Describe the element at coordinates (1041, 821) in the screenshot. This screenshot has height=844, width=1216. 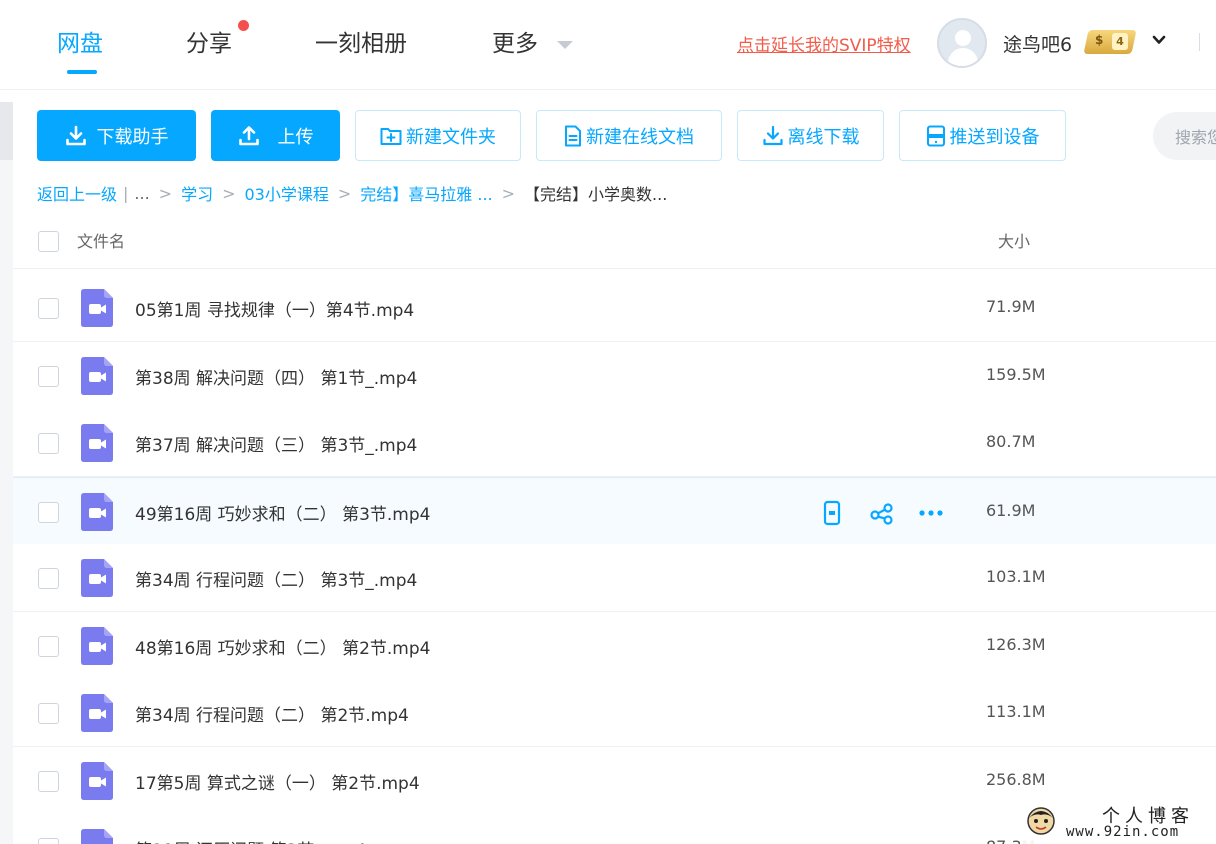
I see `mascot-icon` at that location.